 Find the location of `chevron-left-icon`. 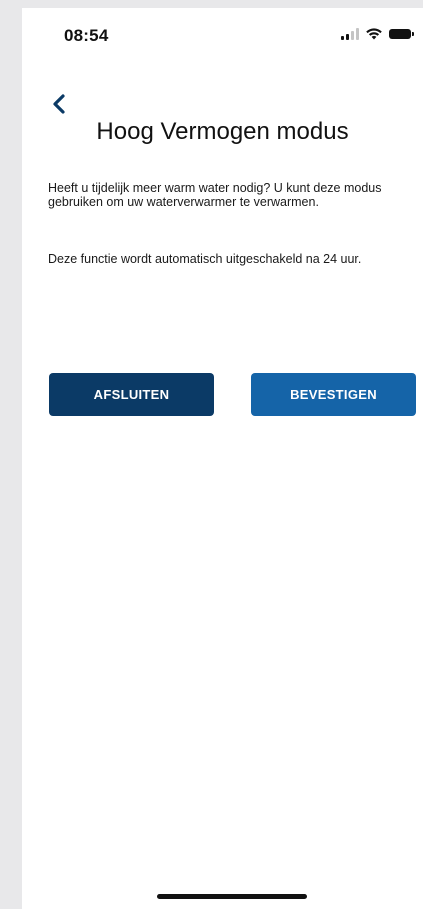

chevron-left-icon is located at coordinates (59, 104).